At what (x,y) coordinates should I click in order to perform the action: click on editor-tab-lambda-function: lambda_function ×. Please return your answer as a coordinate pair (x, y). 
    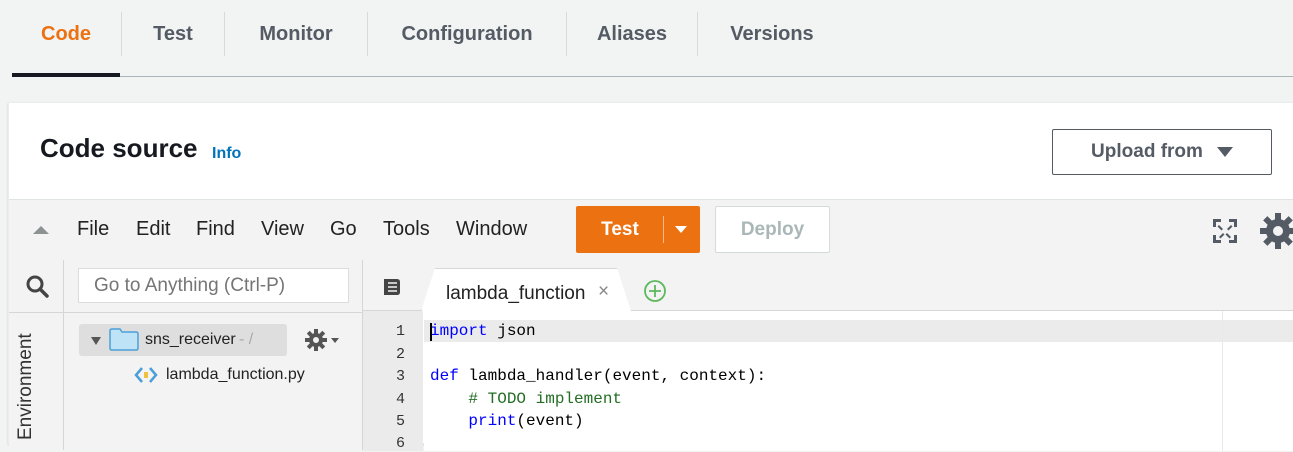
    Looking at the image, I should click on (526, 289).